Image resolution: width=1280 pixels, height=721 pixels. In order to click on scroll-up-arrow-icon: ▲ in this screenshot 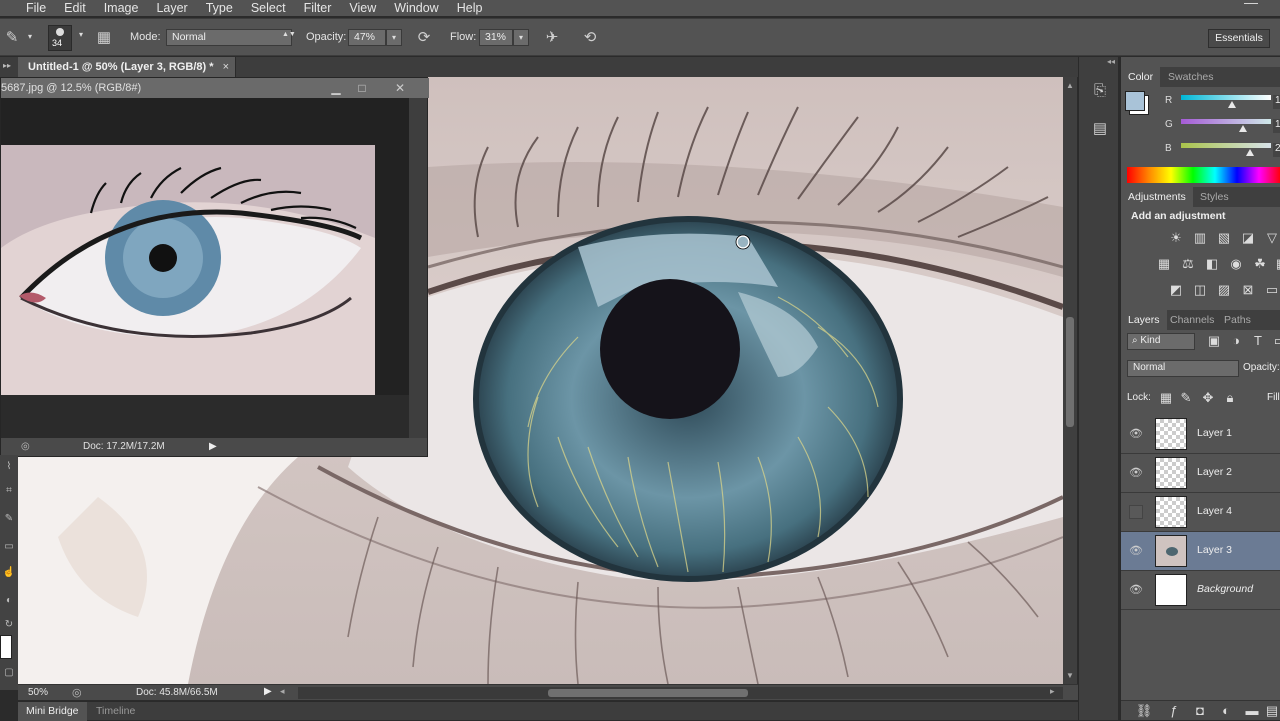, I will do `click(1070, 85)`.